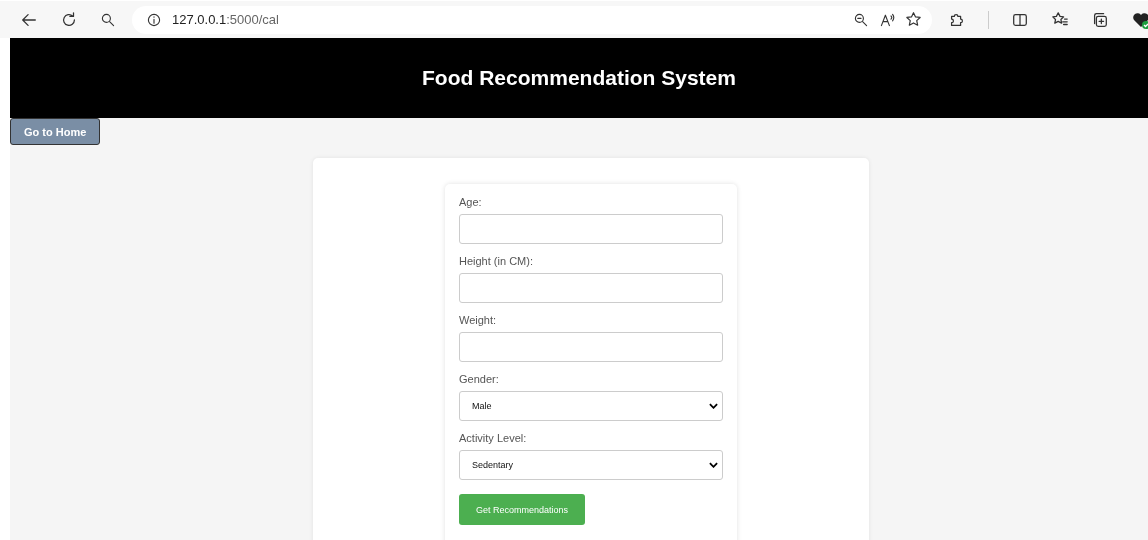 The height and width of the screenshot is (540, 1148). What do you see at coordinates (579, 78) in the screenshot?
I see `page-title: Food Recommendation System` at bounding box center [579, 78].